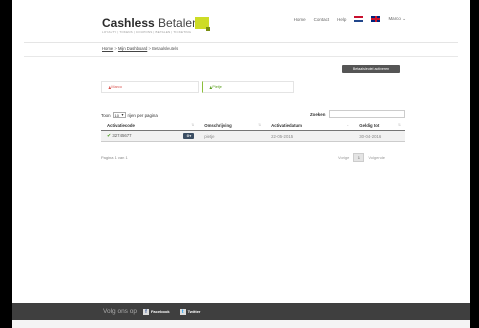 The image size is (479, 328). Describe the element at coordinates (178, 23) in the screenshot. I see `logo-light: Betalen` at that location.